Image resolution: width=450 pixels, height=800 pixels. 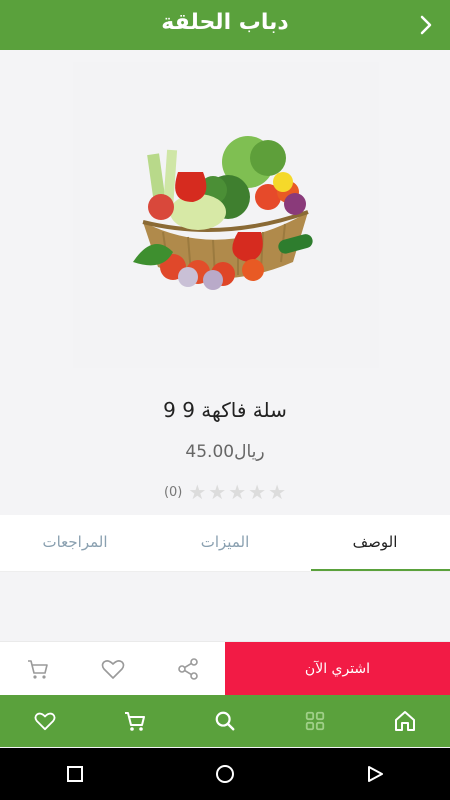 I want to click on home-icon, so click(x=405, y=721).